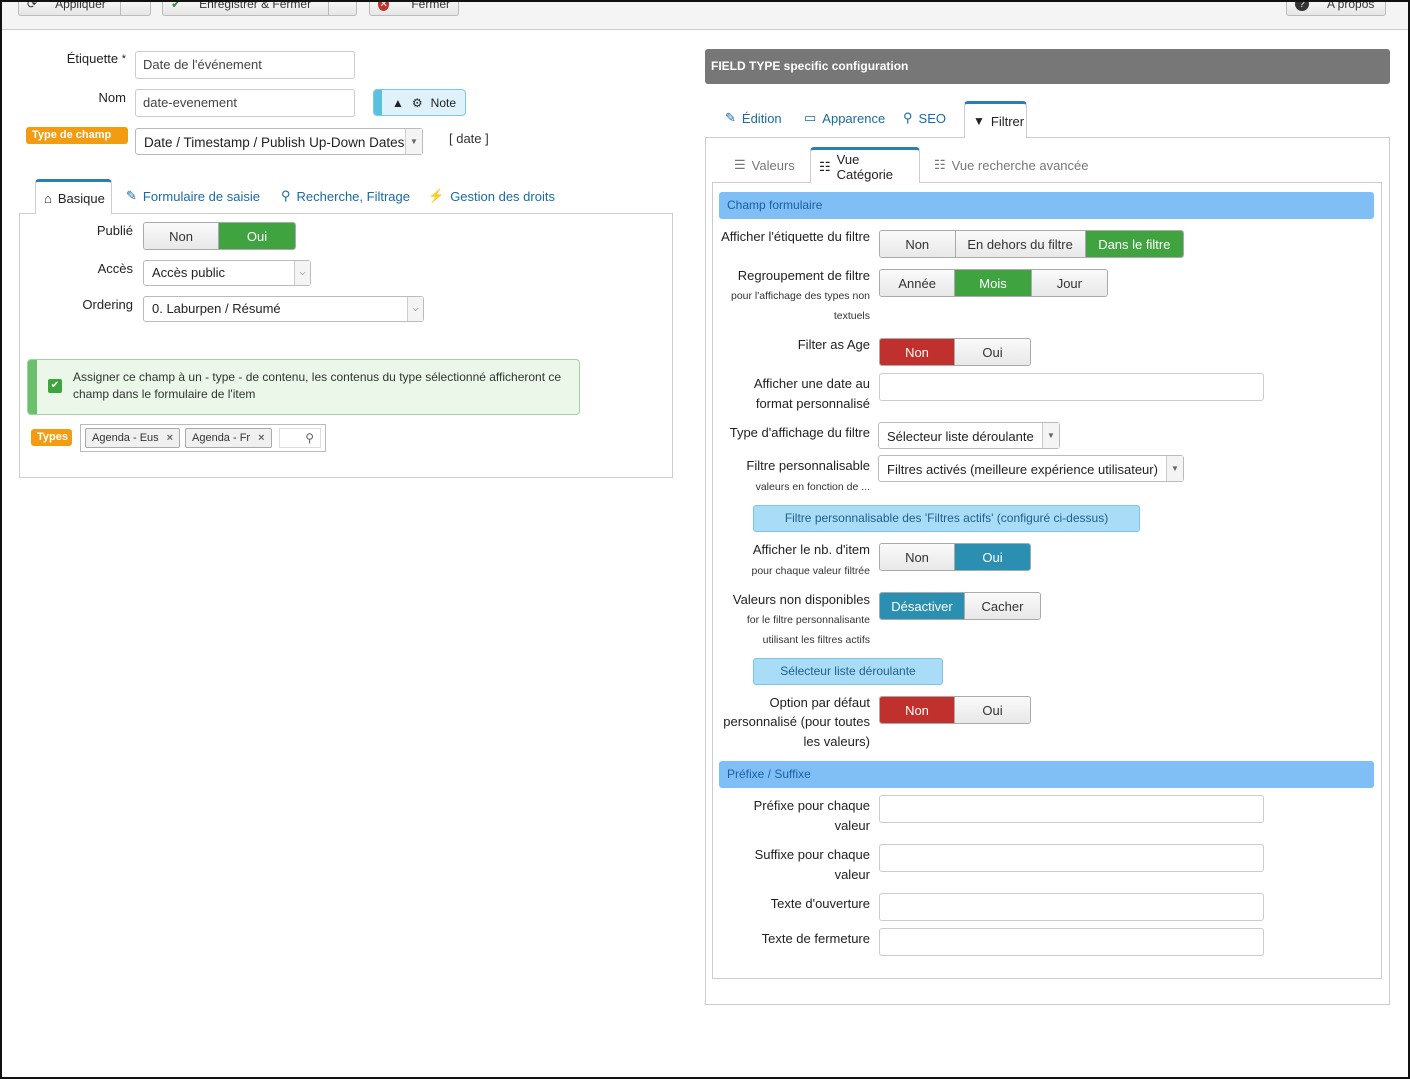  I want to click on type-tag: Agenda - Eus ×, so click(133, 438).